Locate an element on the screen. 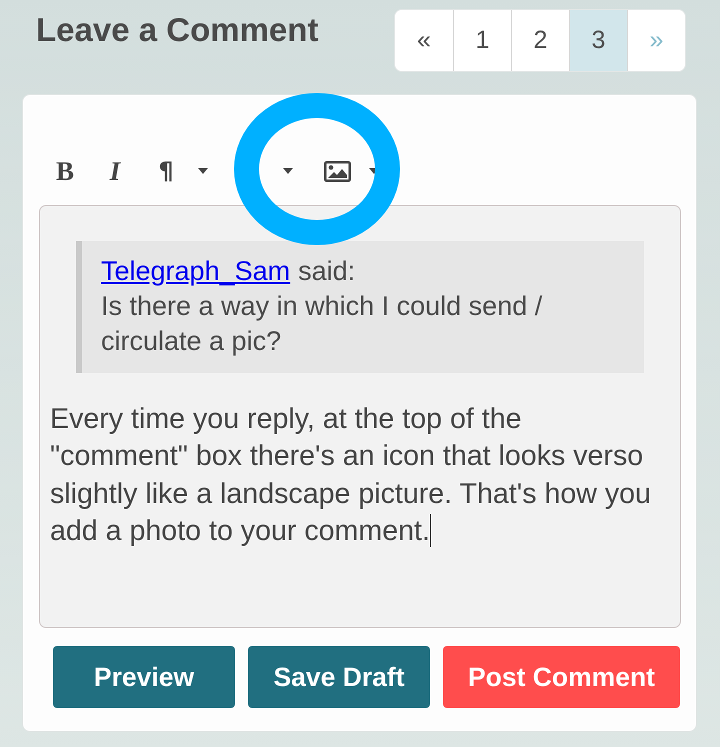 This screenshot has width=720, height=747. italic-button: I is located at coordinates (115, 171).